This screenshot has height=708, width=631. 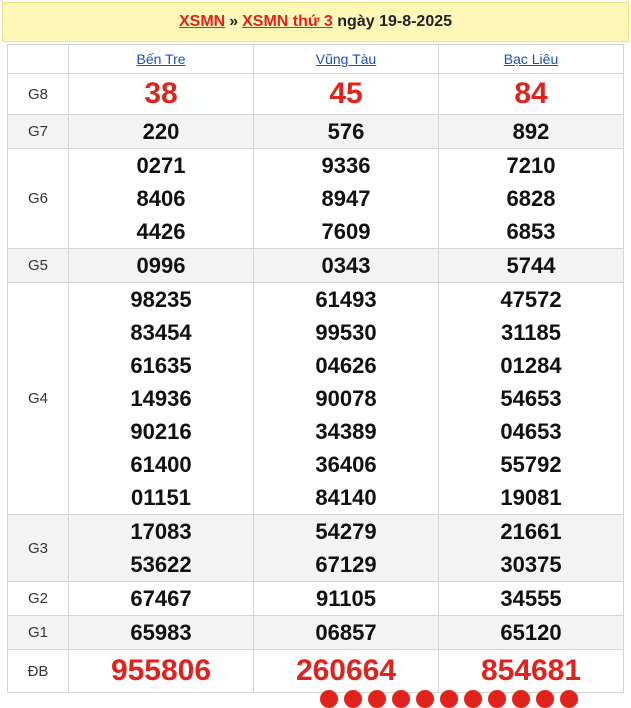 What do you see at coordinates (161, 165) in the screenshot?
I see `prize-number: 0271` at bounding box center [161, 165].